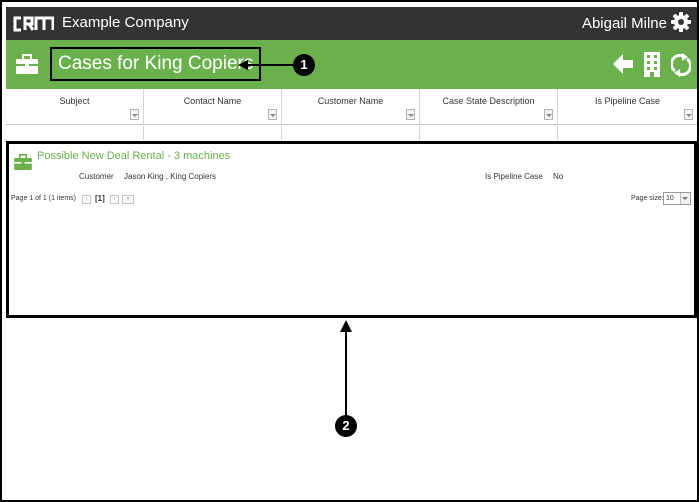 Image resolution: width=699 pixels, height=502 pixels. What do you see at coordinates (351, 64) in the screenshot?
I see `page-header: Cases for King Copiers` at bounding box center [351, 64].